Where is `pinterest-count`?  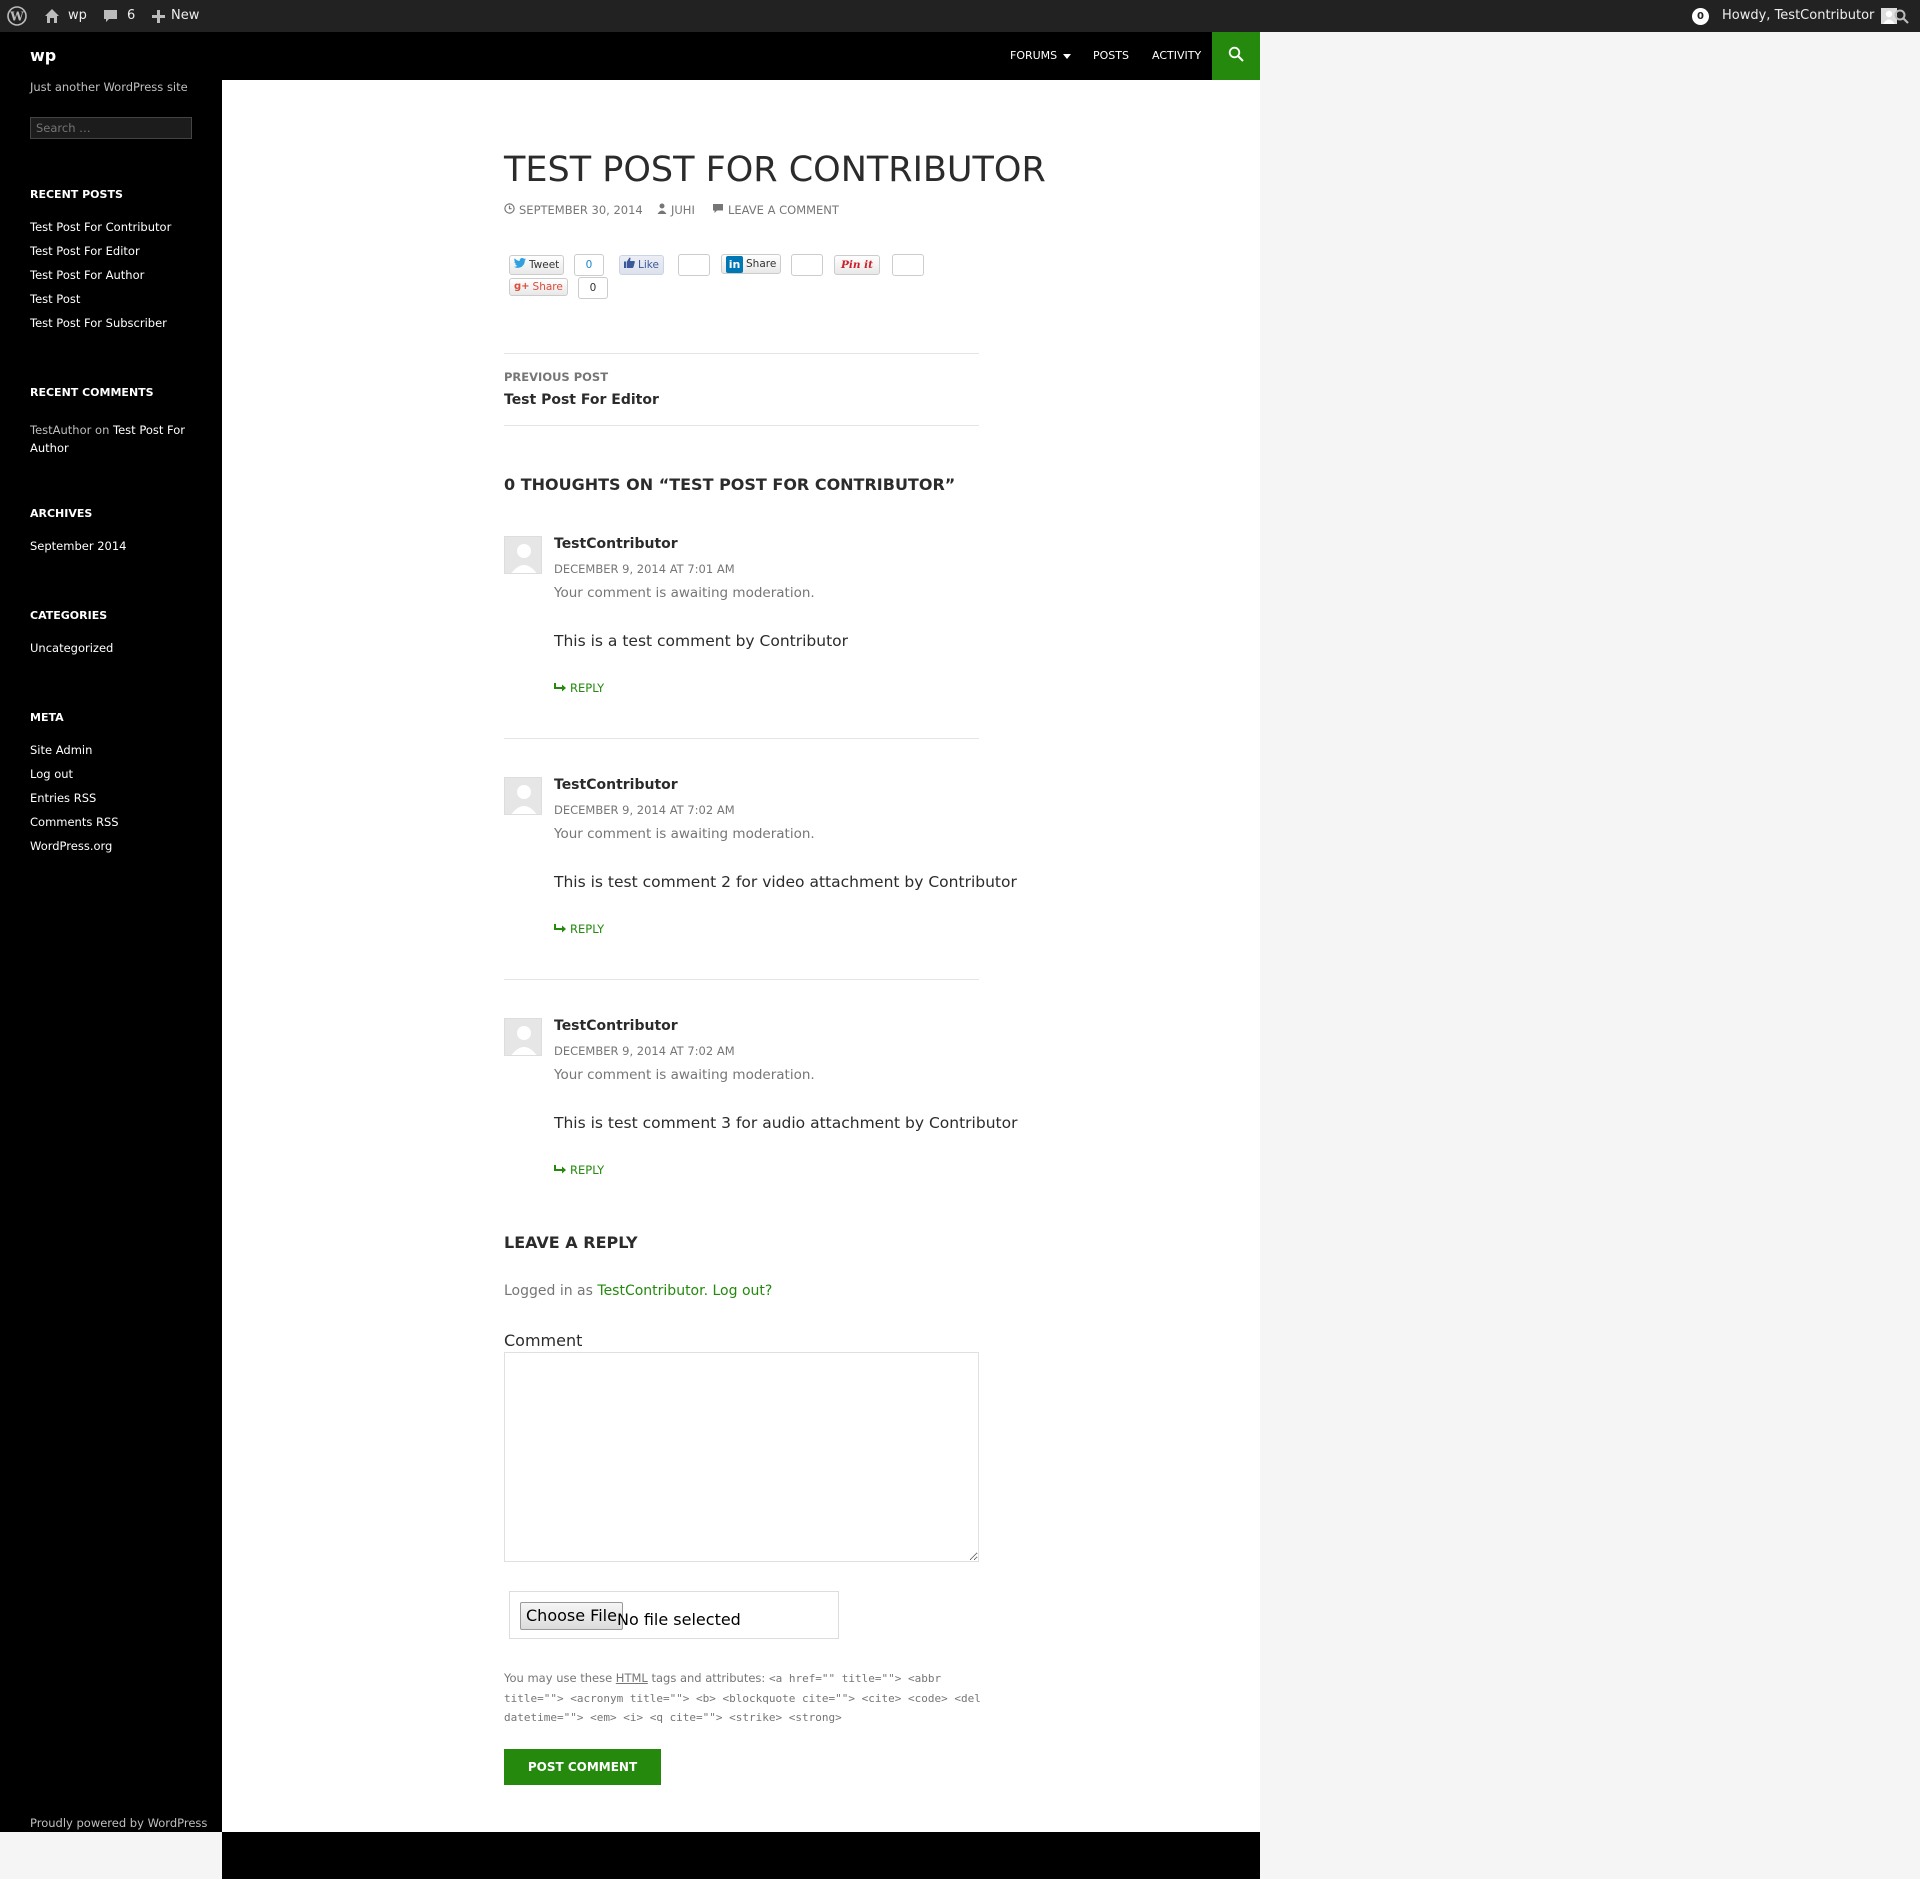 pinterest-count is located at coordinates (908, 265).